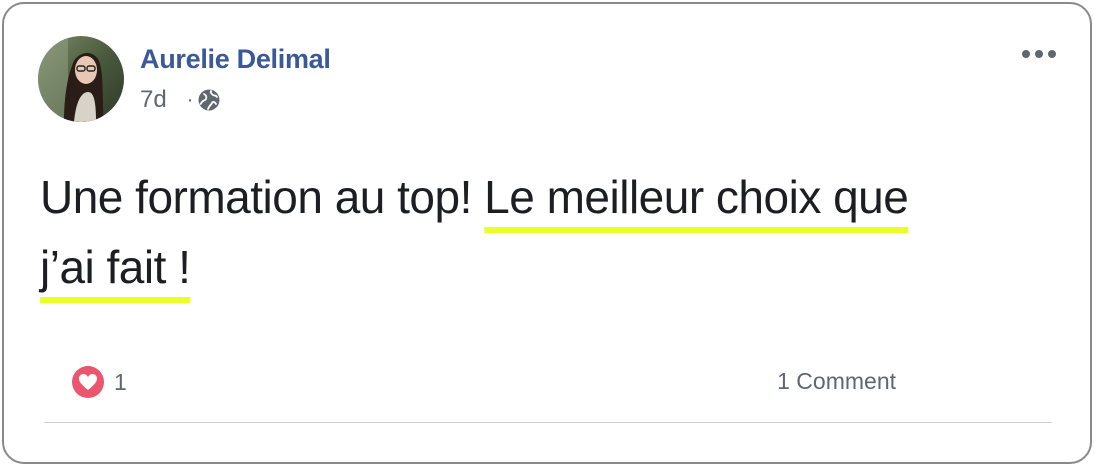 Image resolution: width=1098 pixels, height=470 pixels. I want to click on author-name: Aurelie Delimal, so click(235, 59).